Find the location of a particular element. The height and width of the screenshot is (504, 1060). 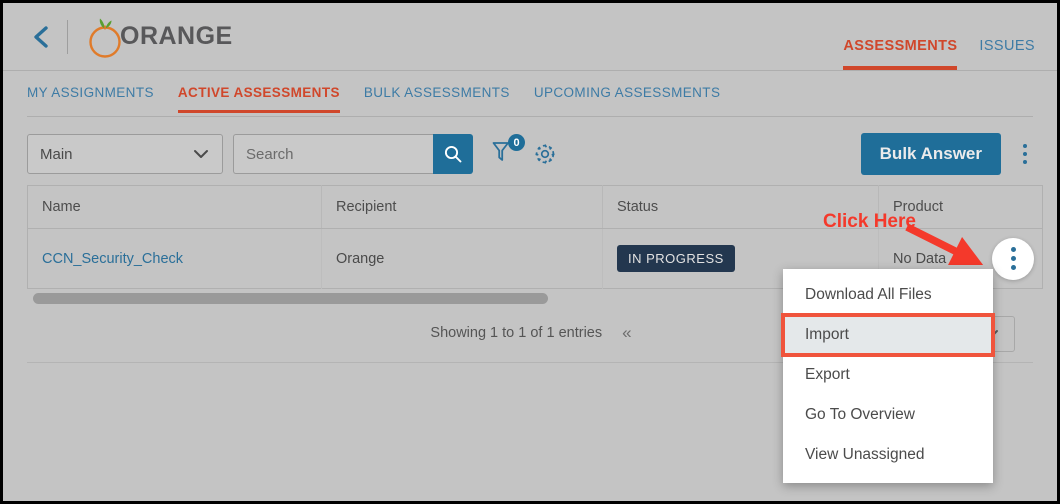

filter-badge-count: 0 is located at coordinates (516, 142).